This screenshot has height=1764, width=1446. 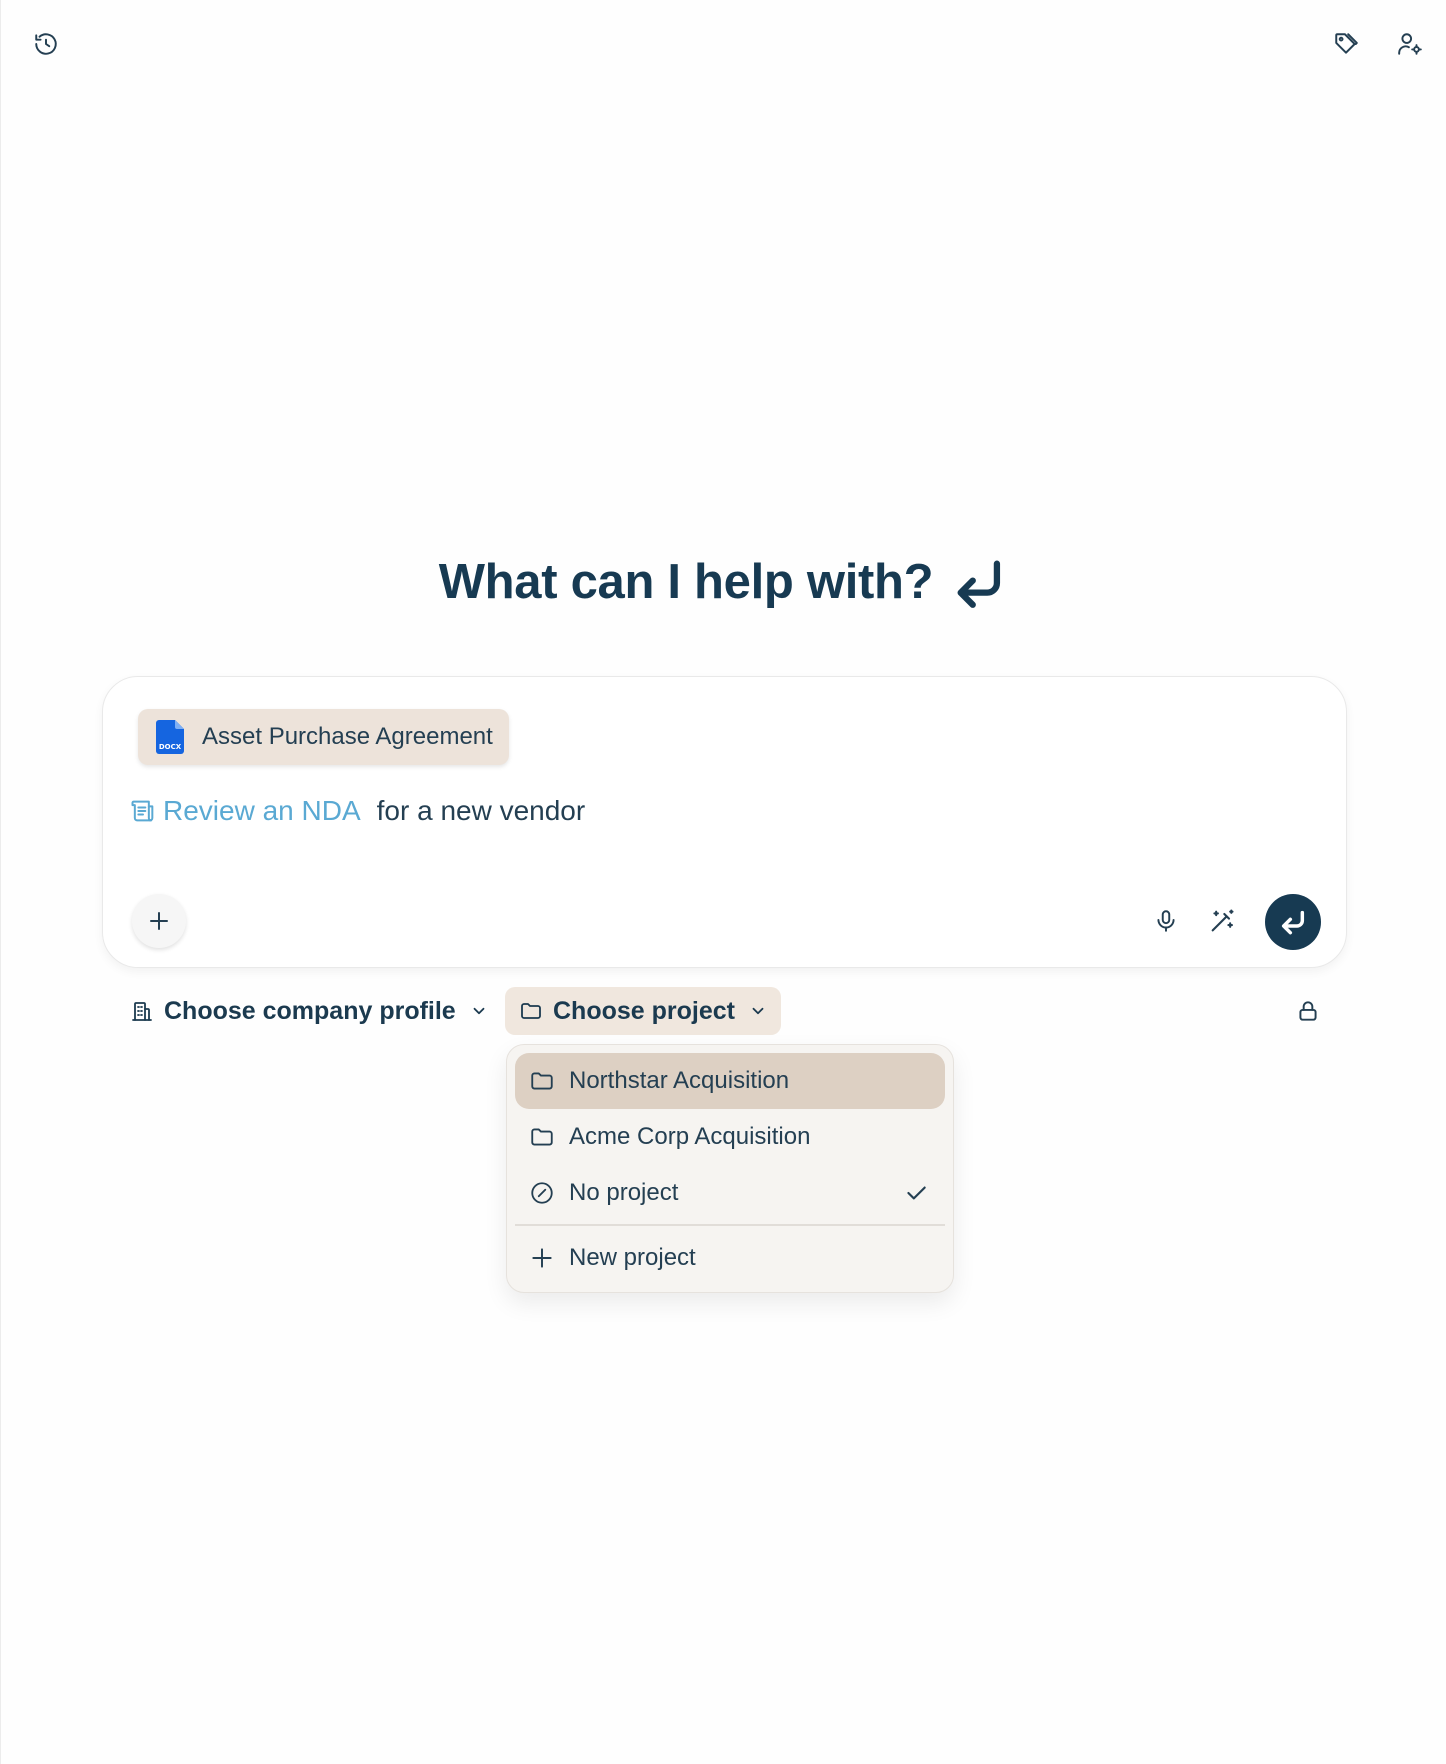 What do you see at coordinates (542, 1193) in the screenshot?
I see `no-entry-icon` at bounding box center [542, 1193].